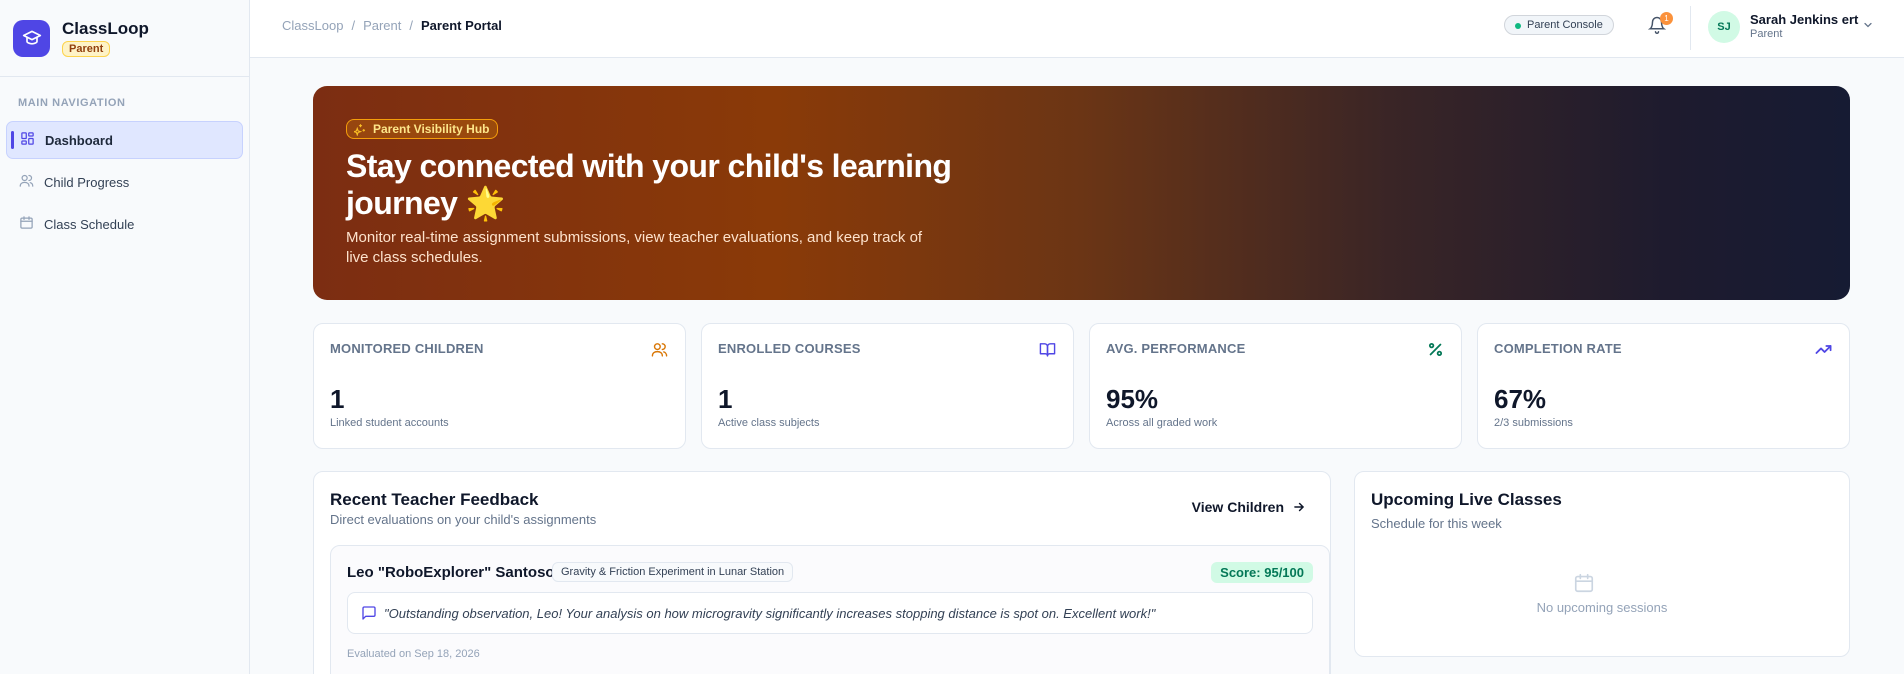  Describe the element at coordinates (789, 348) in the screenshot. I see `stat-label: ENROLLED COURSES` at that location.